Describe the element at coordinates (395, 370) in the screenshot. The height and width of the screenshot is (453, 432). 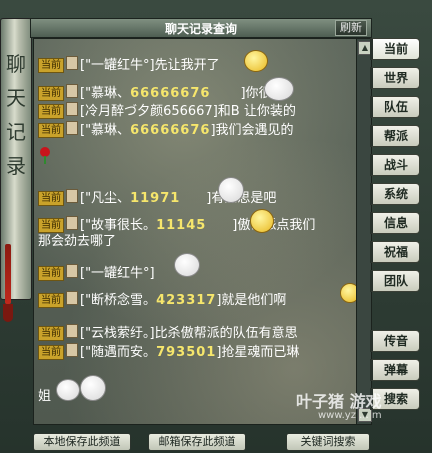
I see `tab-barrage: 弹幕` at that location.